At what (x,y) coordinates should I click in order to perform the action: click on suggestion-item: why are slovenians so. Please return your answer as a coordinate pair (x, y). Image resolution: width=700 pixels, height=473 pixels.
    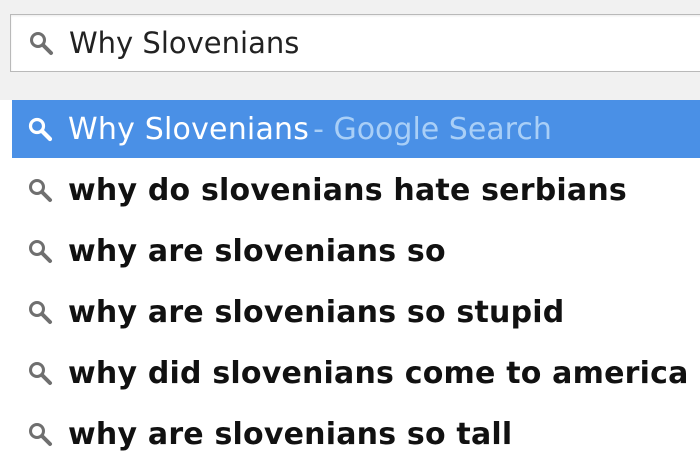
    Looking at the image, I should click on (356, 251).